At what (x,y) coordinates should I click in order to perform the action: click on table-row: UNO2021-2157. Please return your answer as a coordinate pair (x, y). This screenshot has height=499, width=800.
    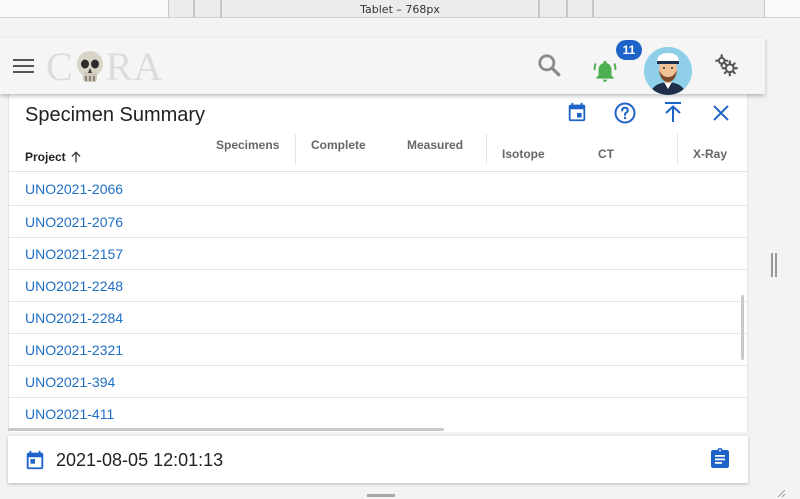
    Looking at the image, I should click on (378, 253).